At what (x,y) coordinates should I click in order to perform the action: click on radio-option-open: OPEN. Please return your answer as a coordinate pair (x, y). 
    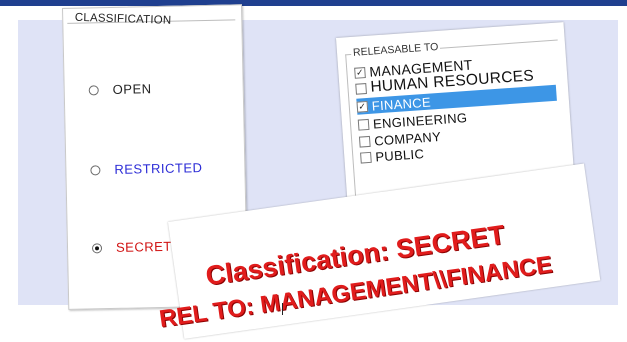
    Looking at the image, I should click on (120, 89).